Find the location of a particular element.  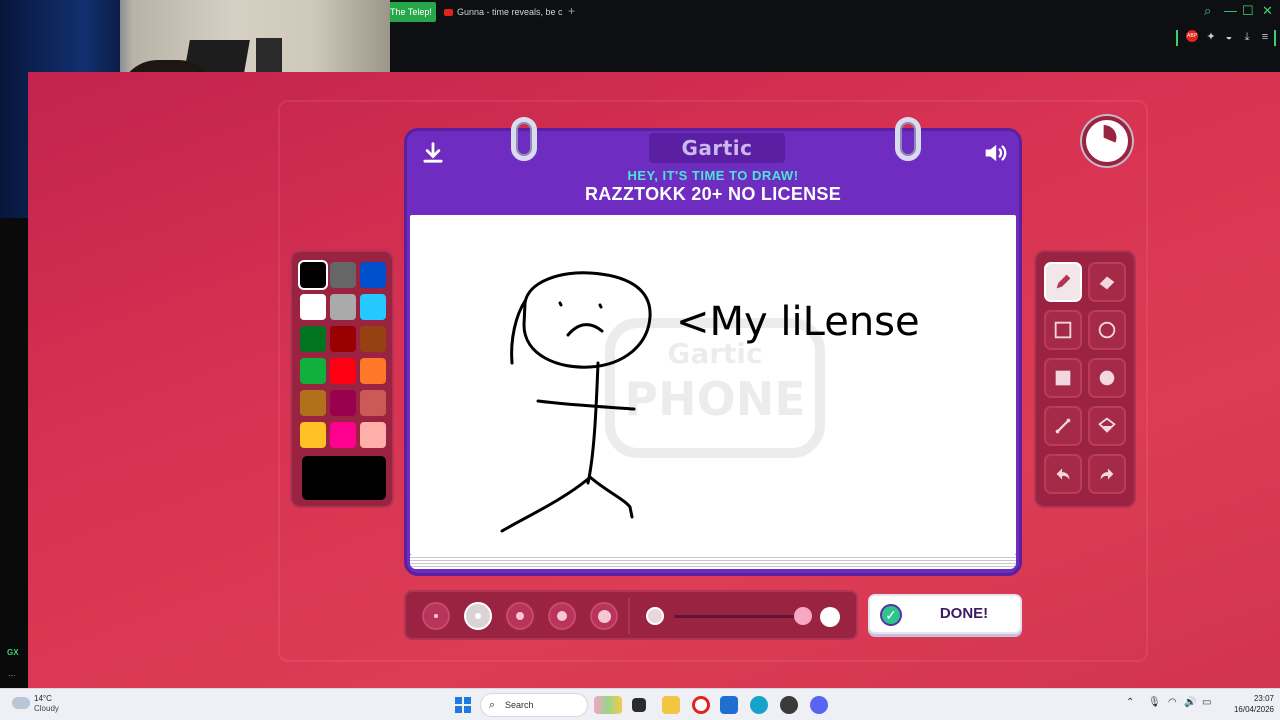

time: 23:07 is located at coordinates (1263, 698).